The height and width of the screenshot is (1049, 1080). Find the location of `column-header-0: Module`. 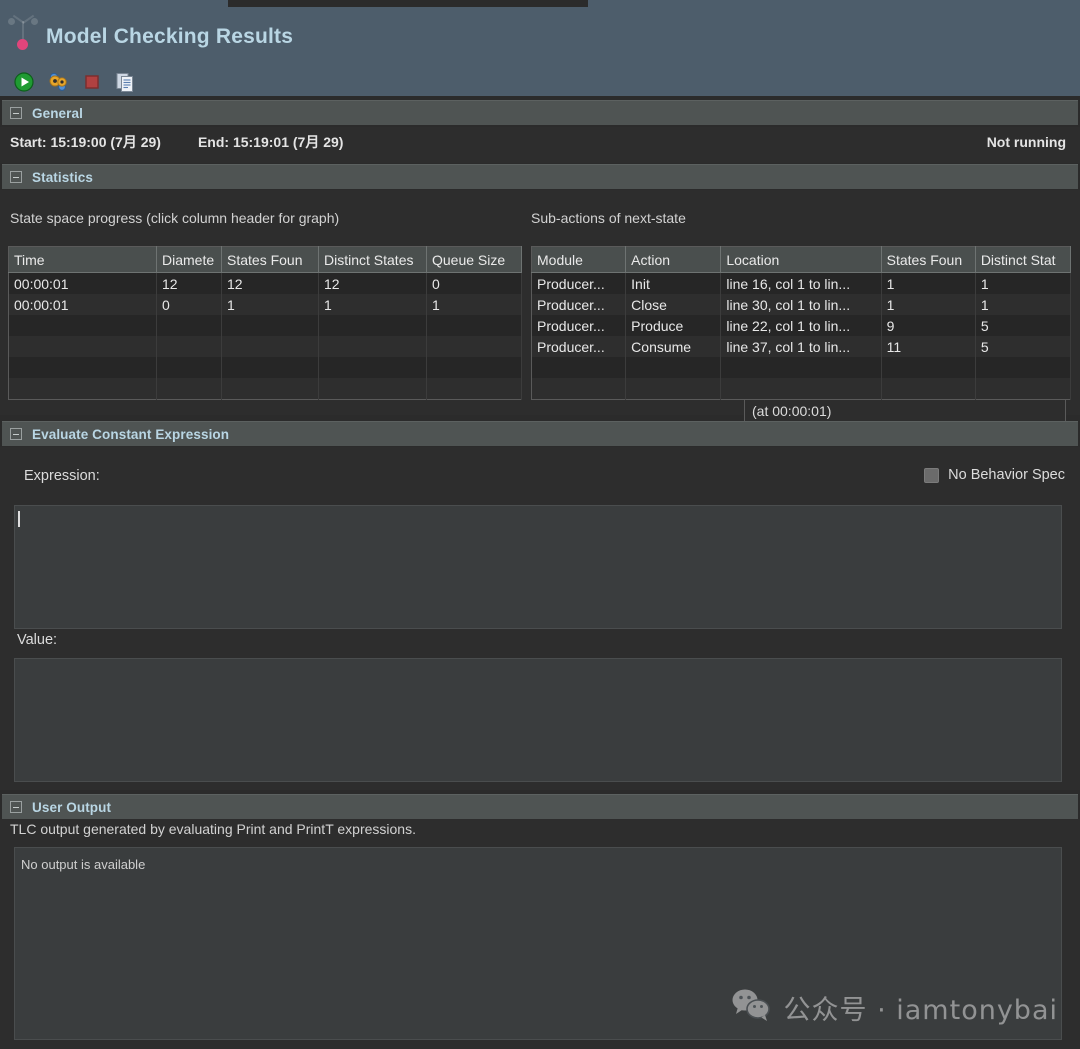

column-header-0: Module is located at coordinates (579, 259).